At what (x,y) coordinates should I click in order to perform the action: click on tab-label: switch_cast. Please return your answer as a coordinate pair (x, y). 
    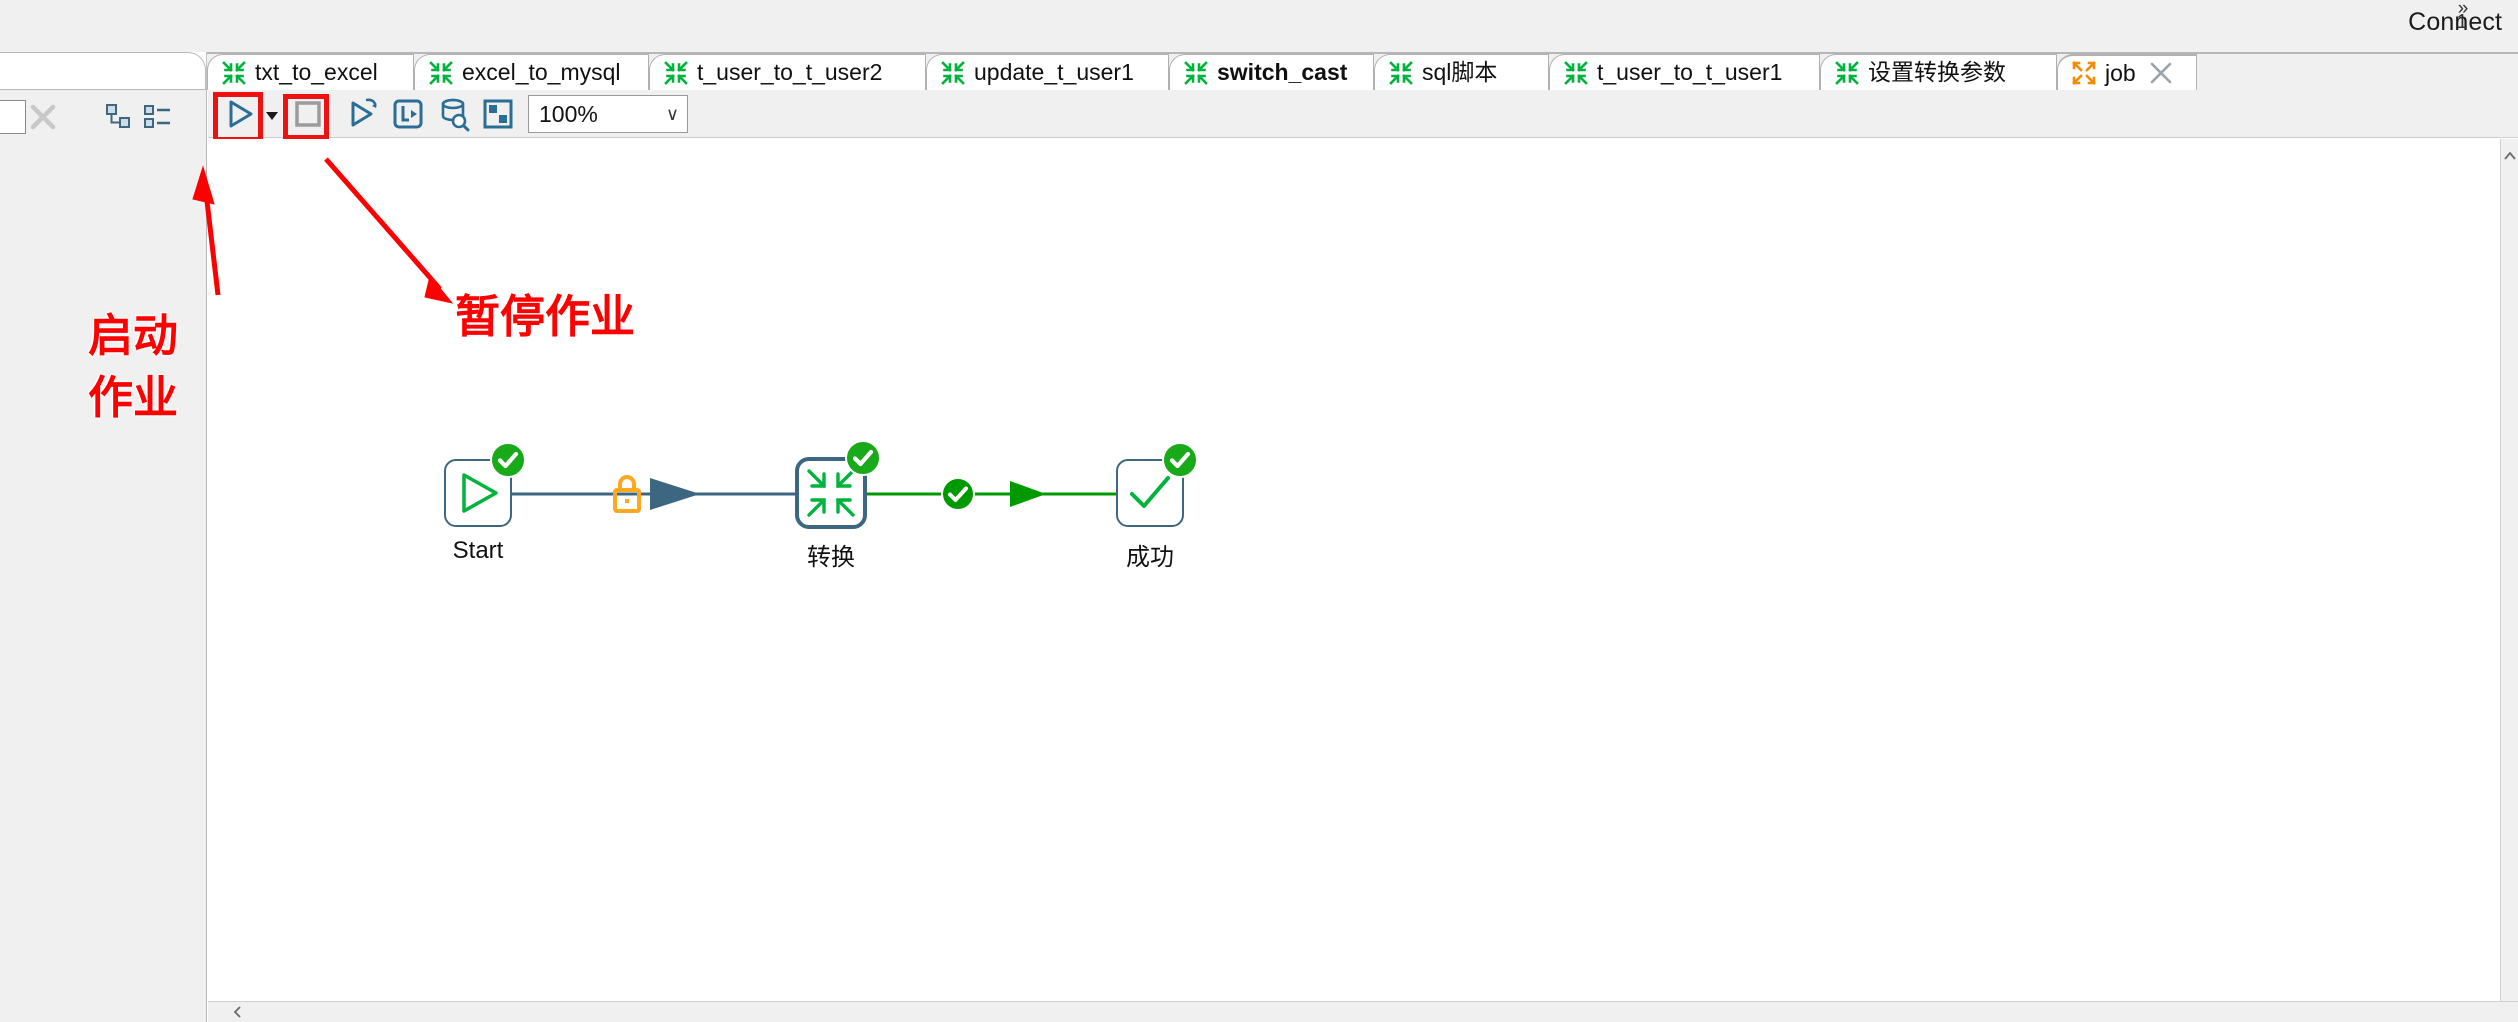
    Looking at the image, I should click on (1282, 72).